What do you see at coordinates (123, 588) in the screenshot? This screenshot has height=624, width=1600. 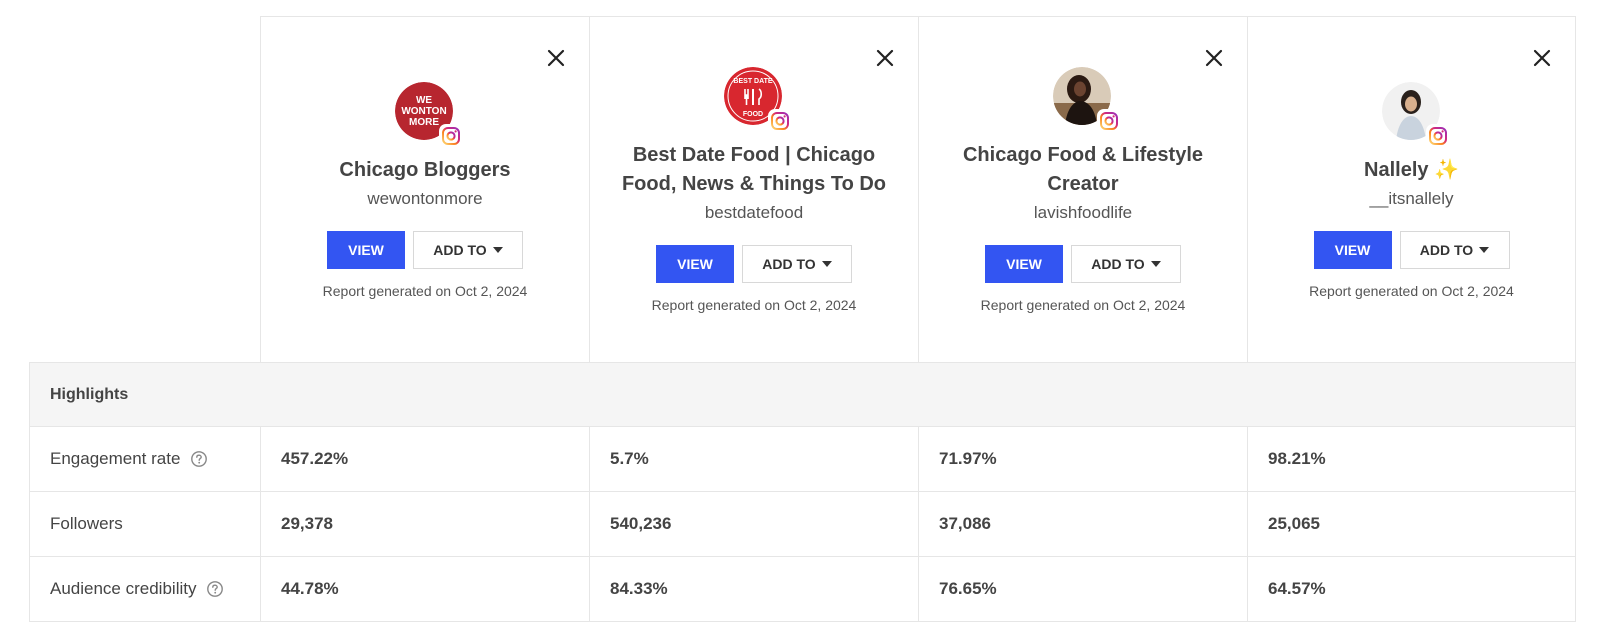 I see `row-label-text: Audience credibility` at bounding box center [123, 588].